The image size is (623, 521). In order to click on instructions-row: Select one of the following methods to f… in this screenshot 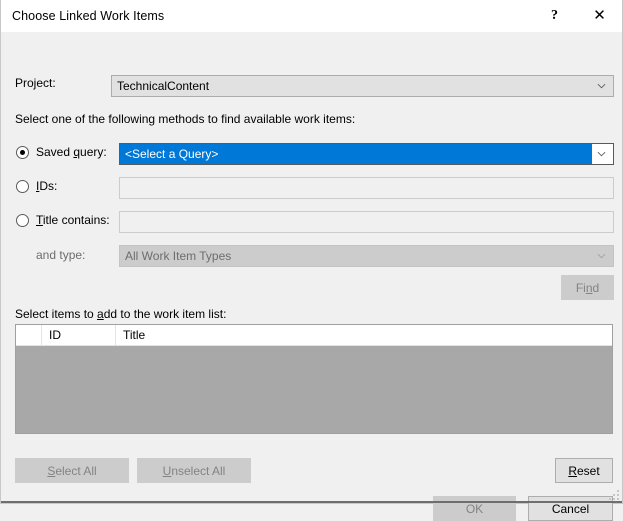, I will do `click(185, 119)`.